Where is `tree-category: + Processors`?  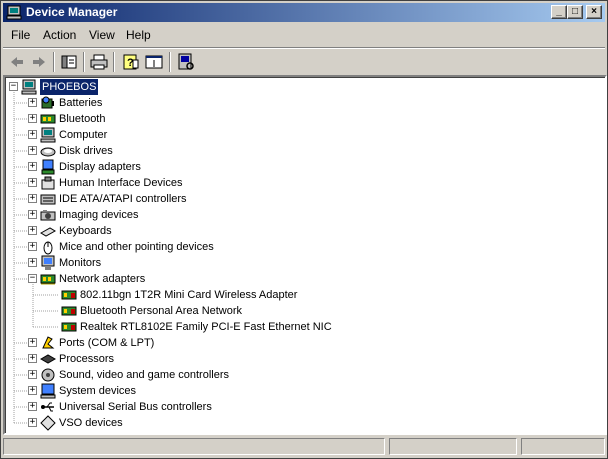 tree-category: + Processors is located at coordinates (305, 359).